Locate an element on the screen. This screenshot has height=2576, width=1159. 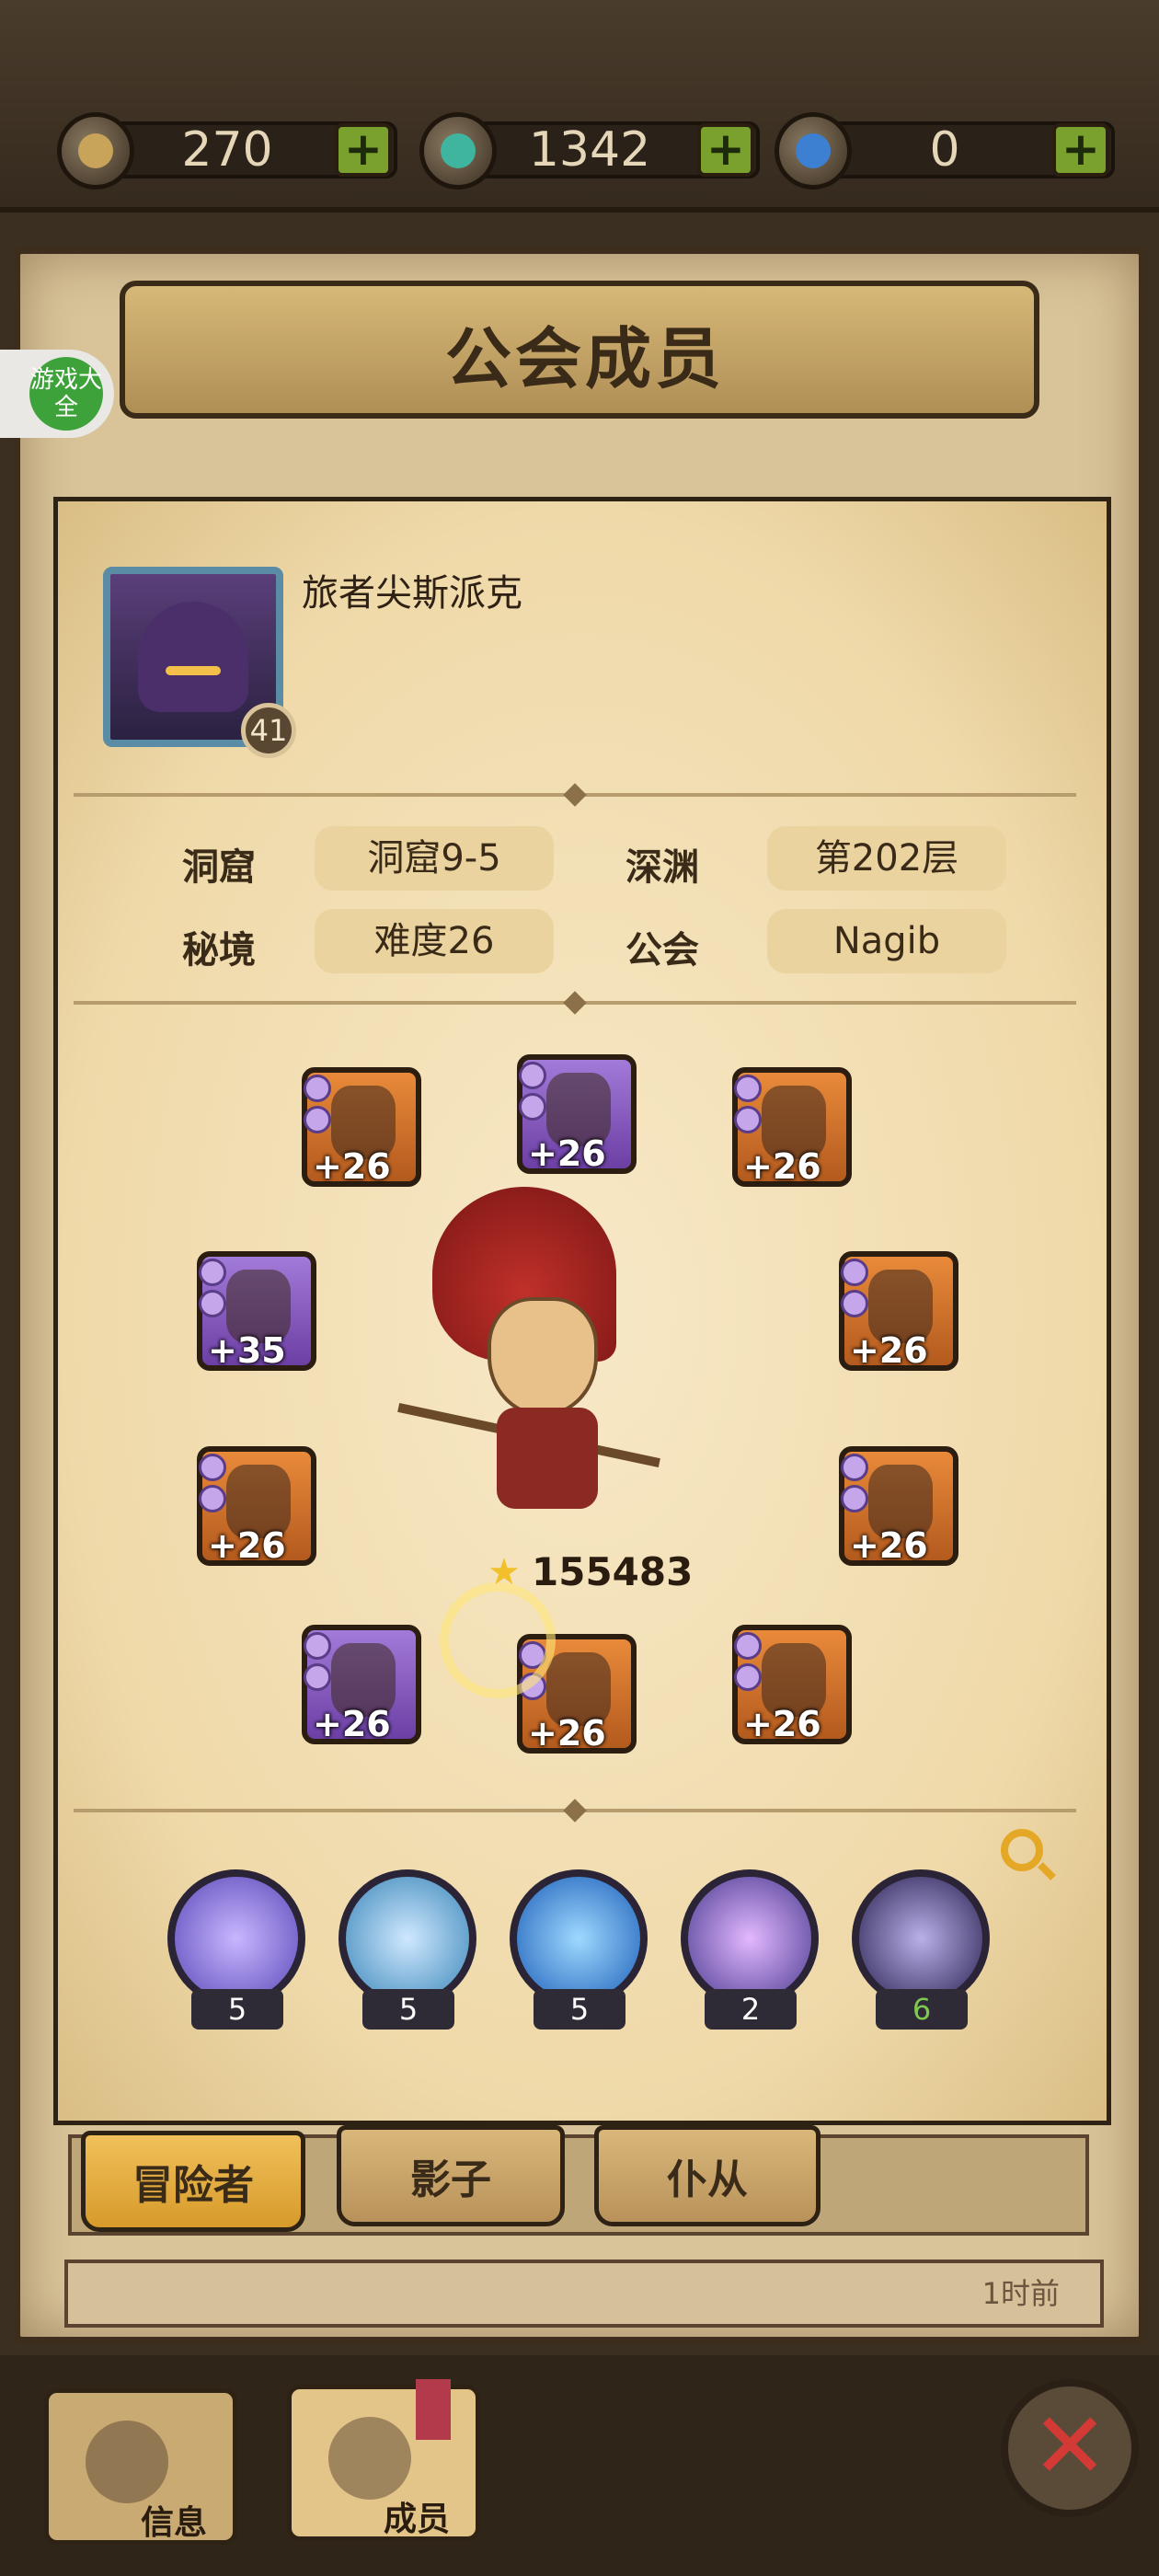
equipment-slot-armor: +26 is located at coordinates (898, 1311).